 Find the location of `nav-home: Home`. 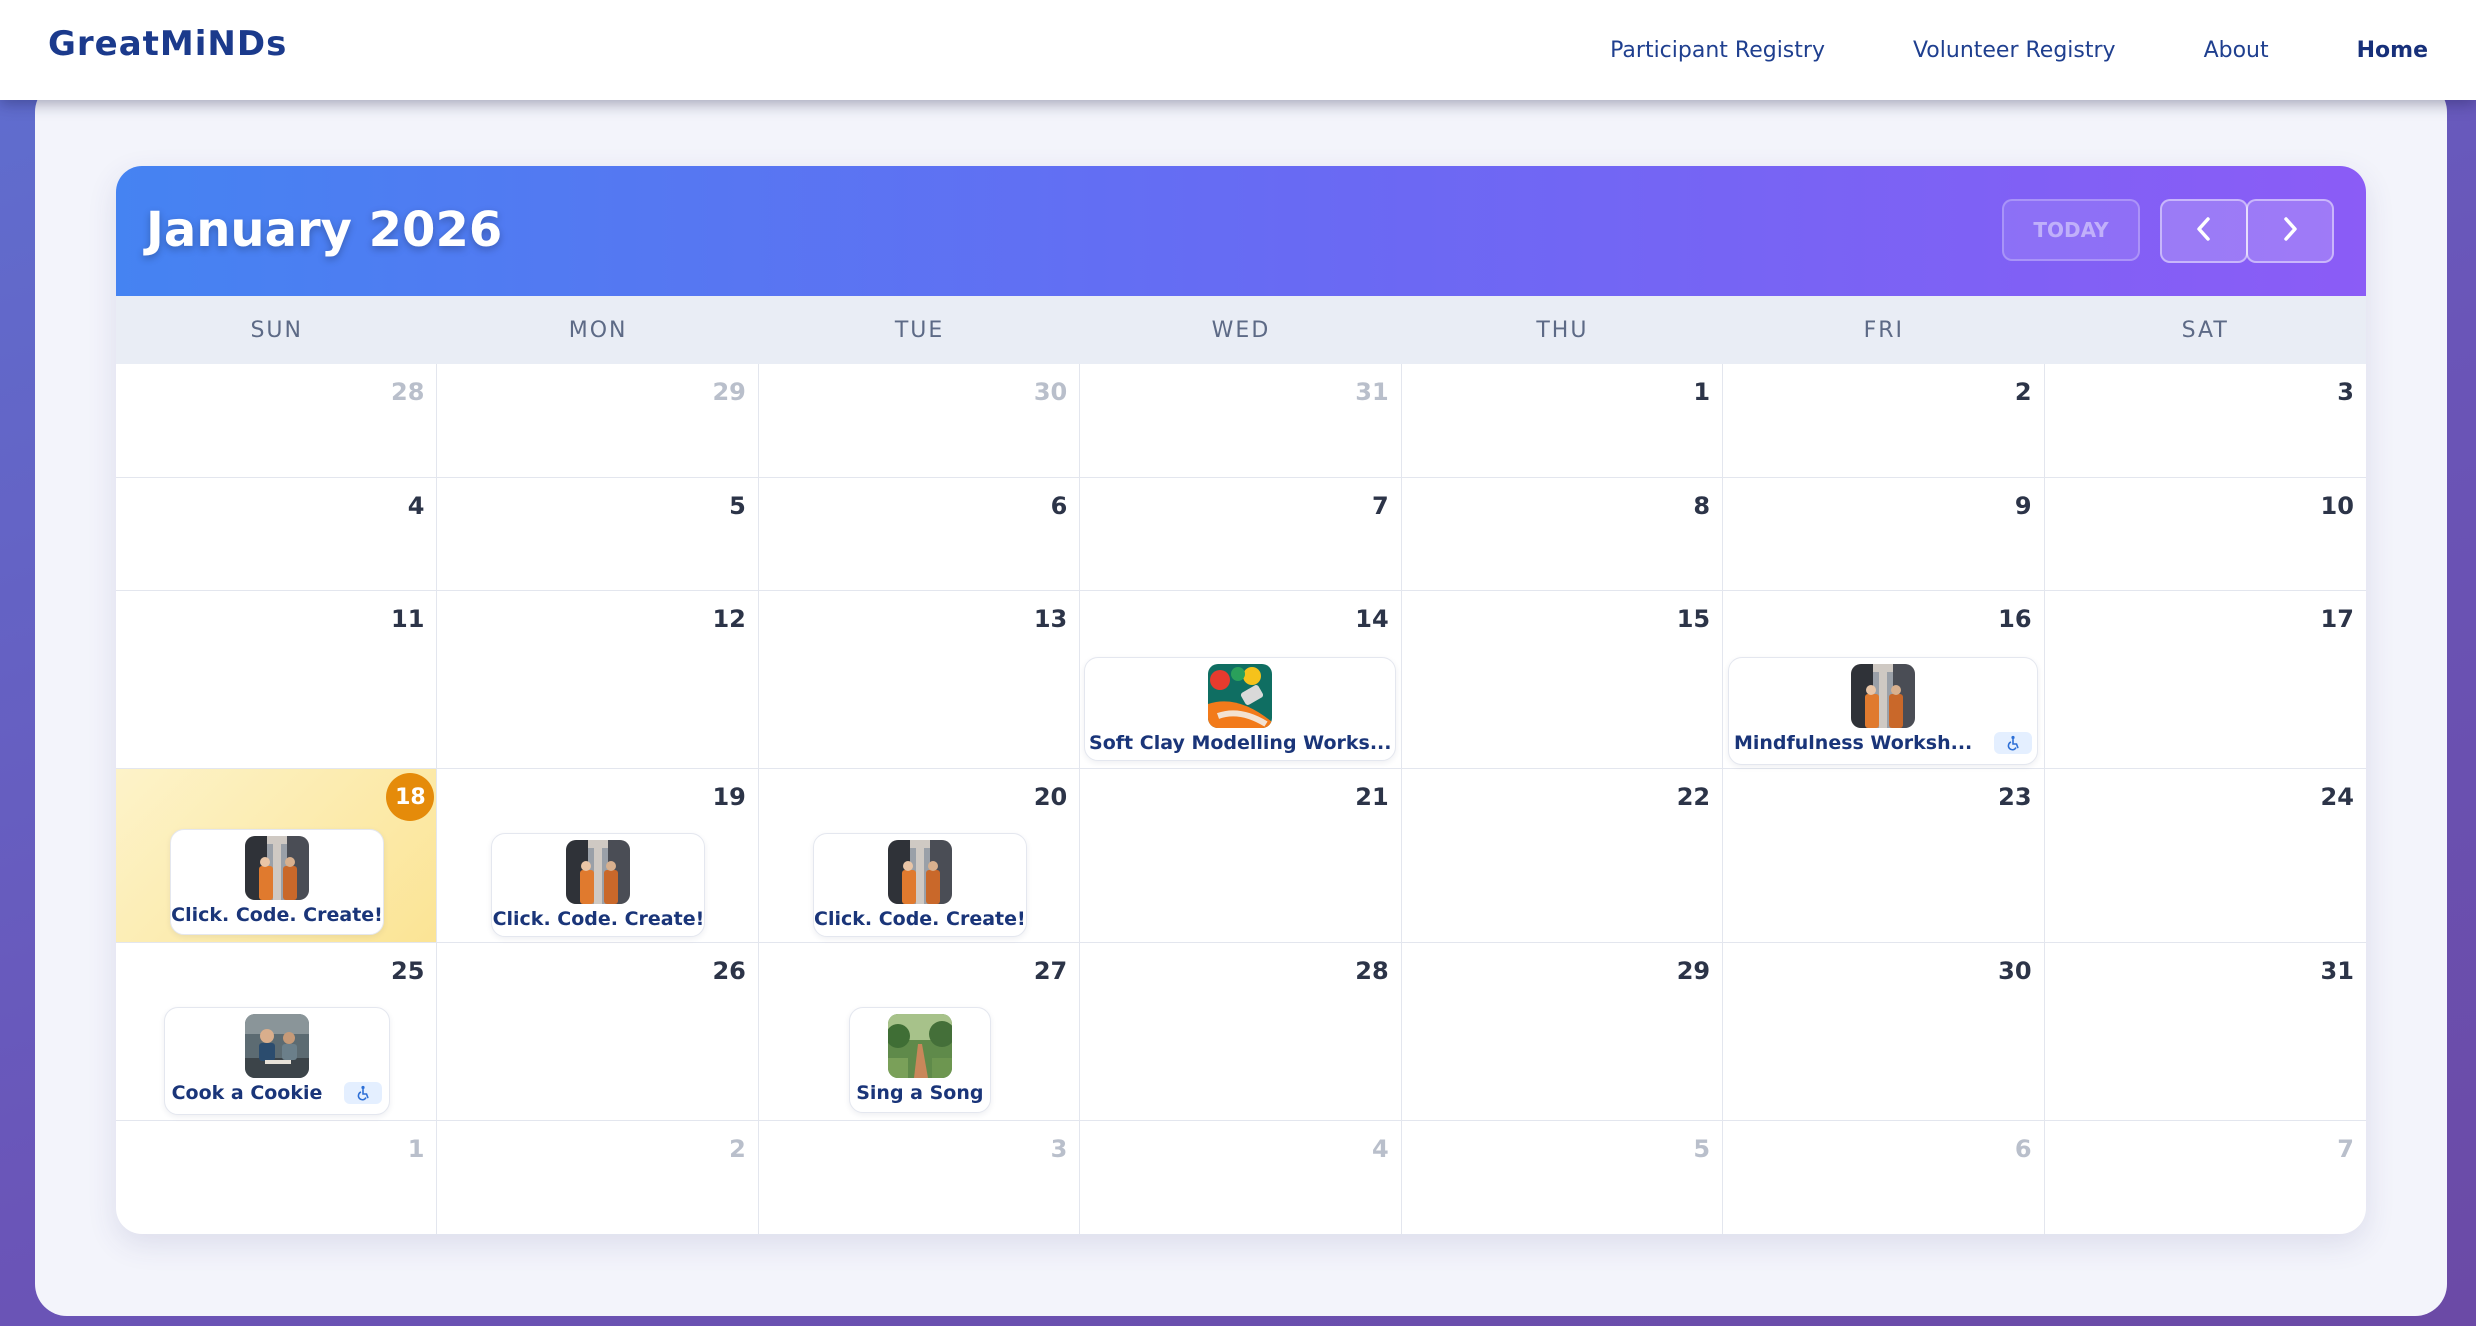

nav-home: Home is located at coordinates (2392, 50).